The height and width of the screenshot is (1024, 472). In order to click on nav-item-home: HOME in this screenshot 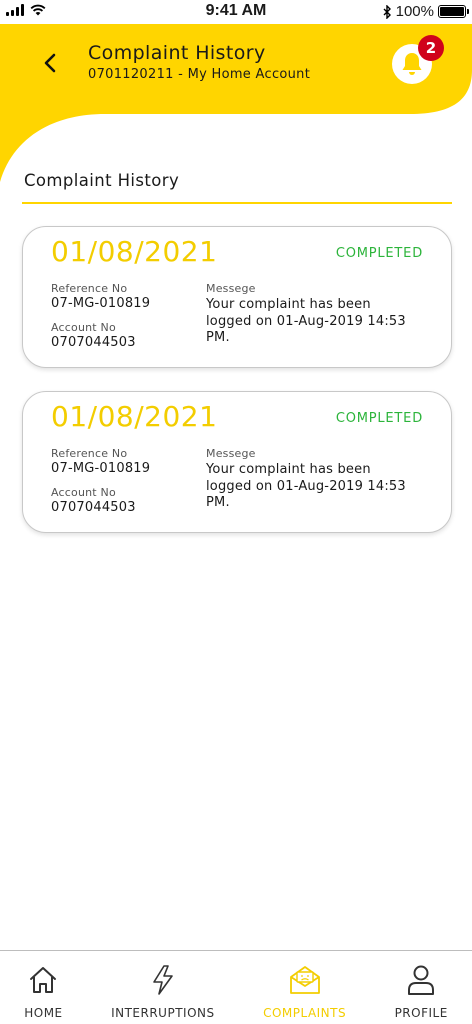, I will do `click(43, 987)`.